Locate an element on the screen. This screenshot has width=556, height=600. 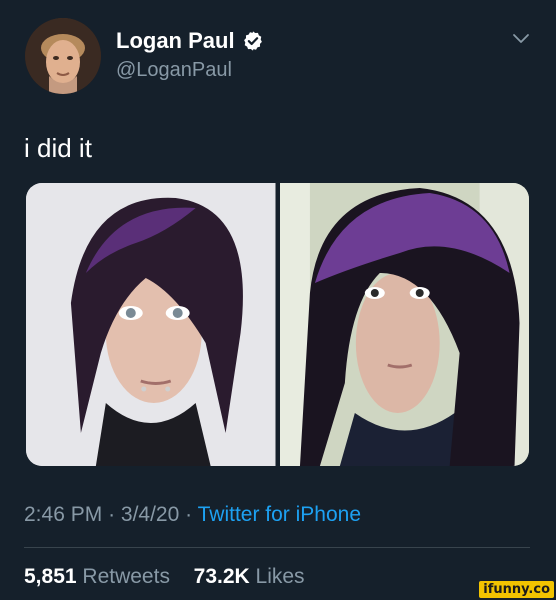
display-name-row: Logan Paul is located at coordinates (190, 41).